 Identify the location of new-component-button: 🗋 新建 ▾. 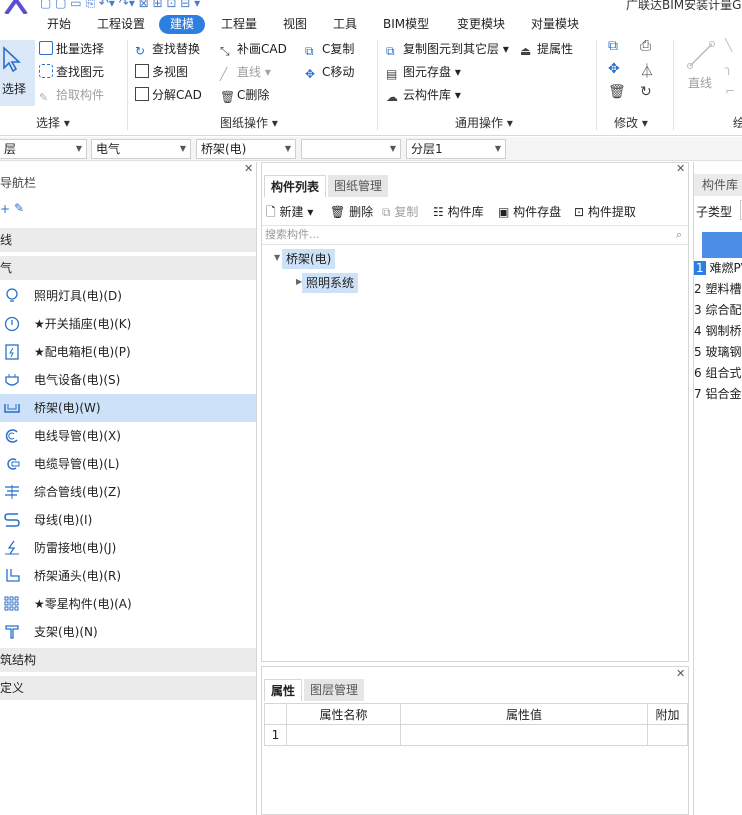
(289, 212).